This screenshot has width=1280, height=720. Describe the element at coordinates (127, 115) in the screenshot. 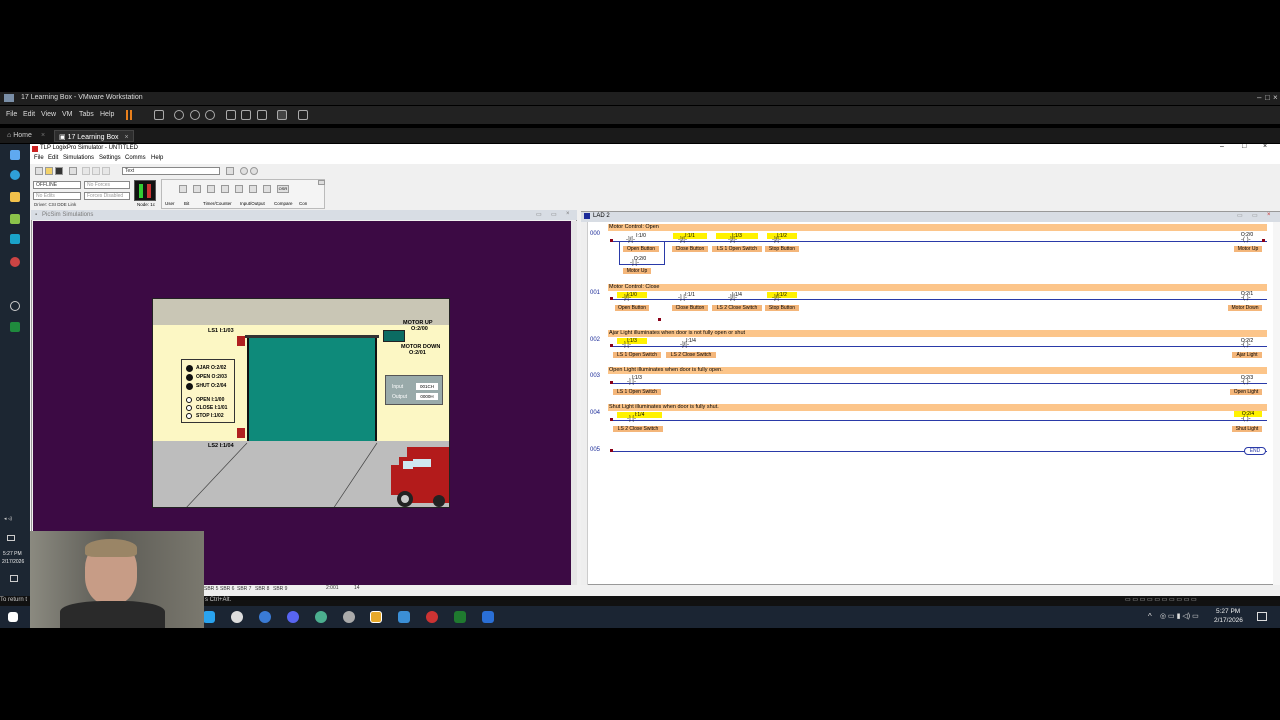

I see `pause-icon` at that location.